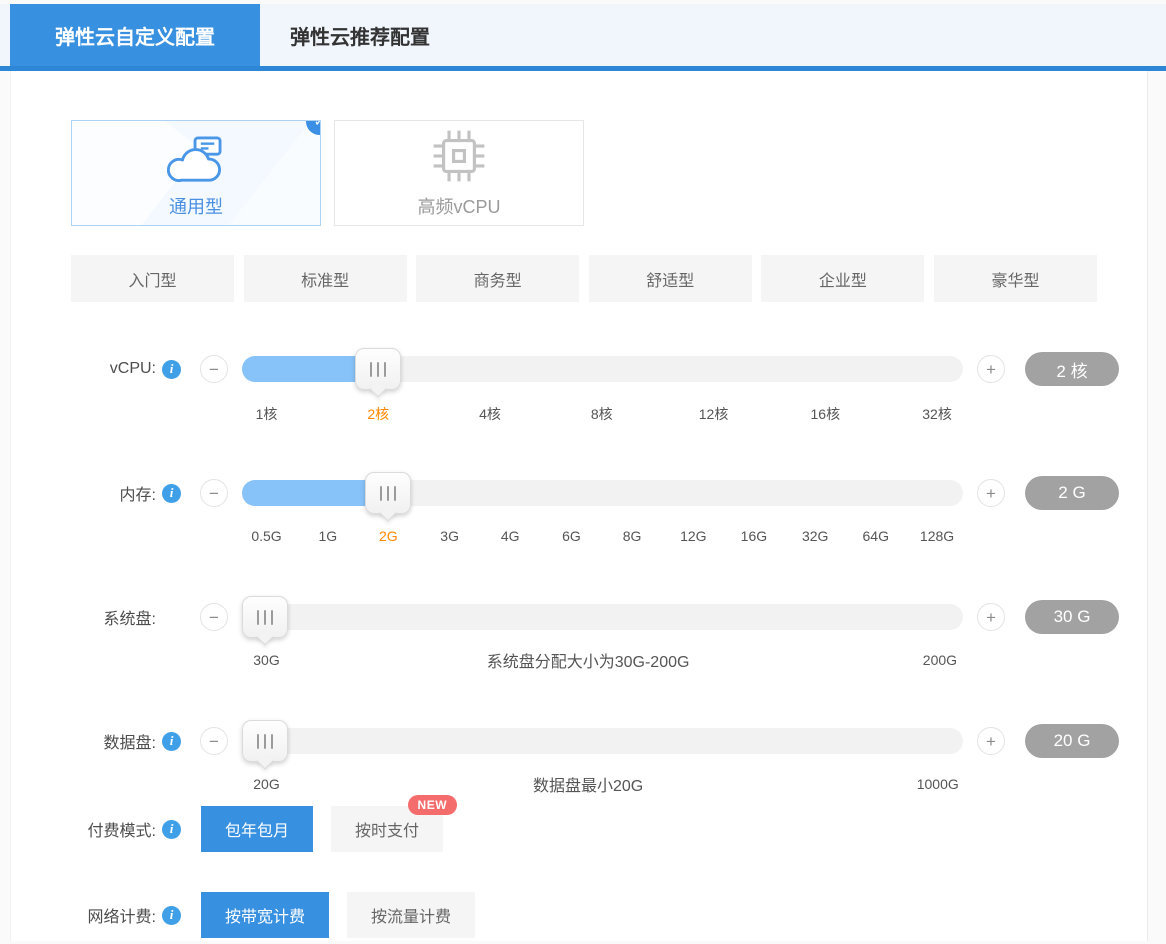 Image resolution: width=1166 pixels, height=944 pixels. What do you see at coordinates (670, 278) in the screenshot?
I see `preset-button-4: 舒适型` at bounding box center [670, 278].